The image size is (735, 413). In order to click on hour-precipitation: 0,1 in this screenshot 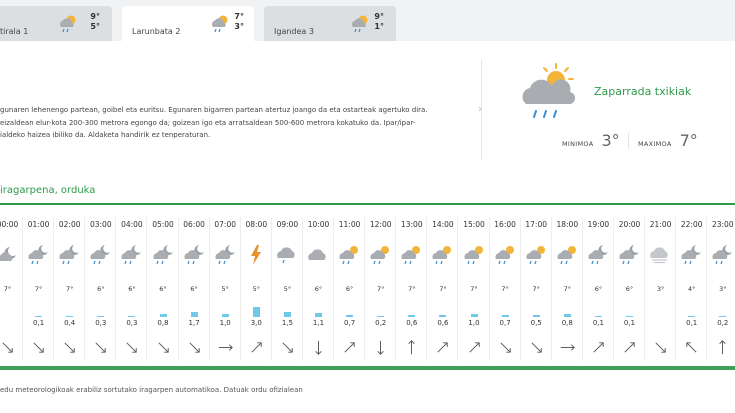, I will do `click(598, 323)`.